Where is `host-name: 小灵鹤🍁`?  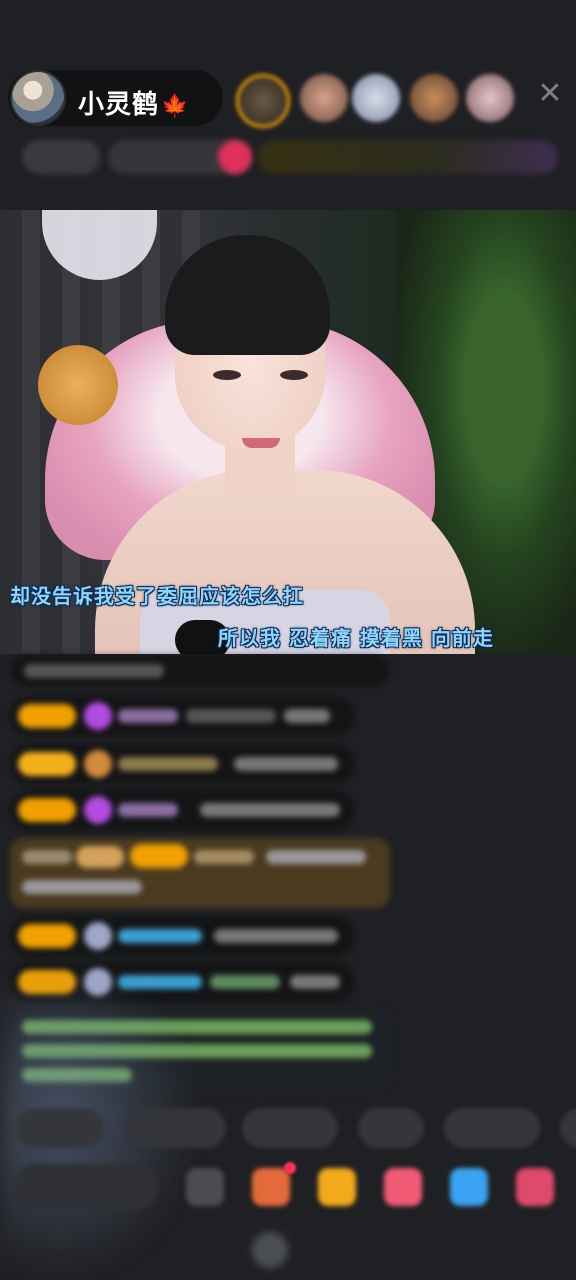 host-name: 小灵鹤🍁 is located at coordinates (133, 102).